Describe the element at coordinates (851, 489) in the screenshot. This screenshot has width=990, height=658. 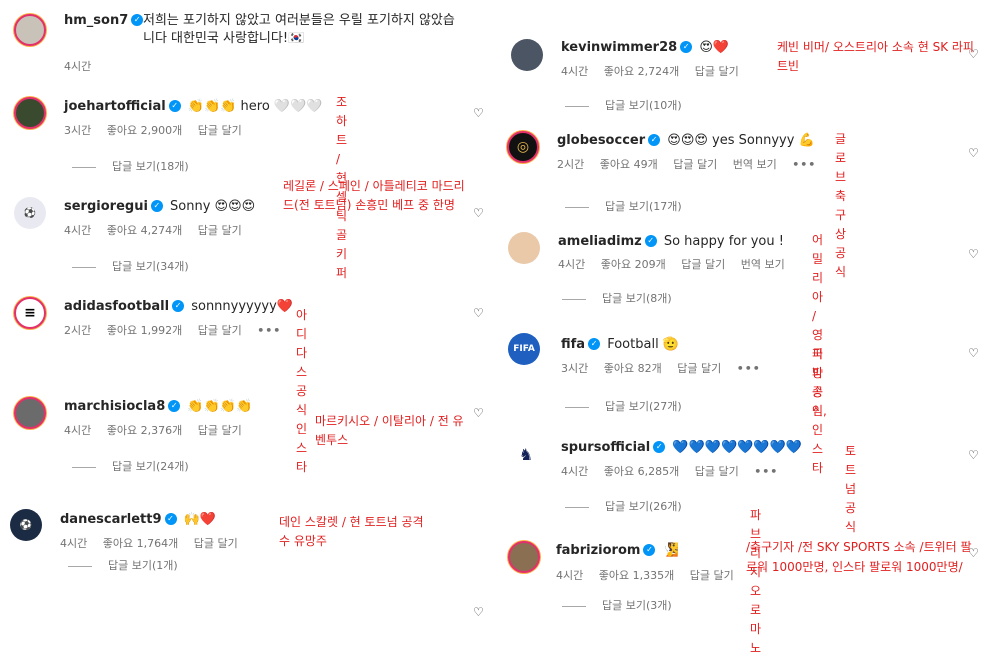
I see `annotation: 토트넘 공식` at that location.